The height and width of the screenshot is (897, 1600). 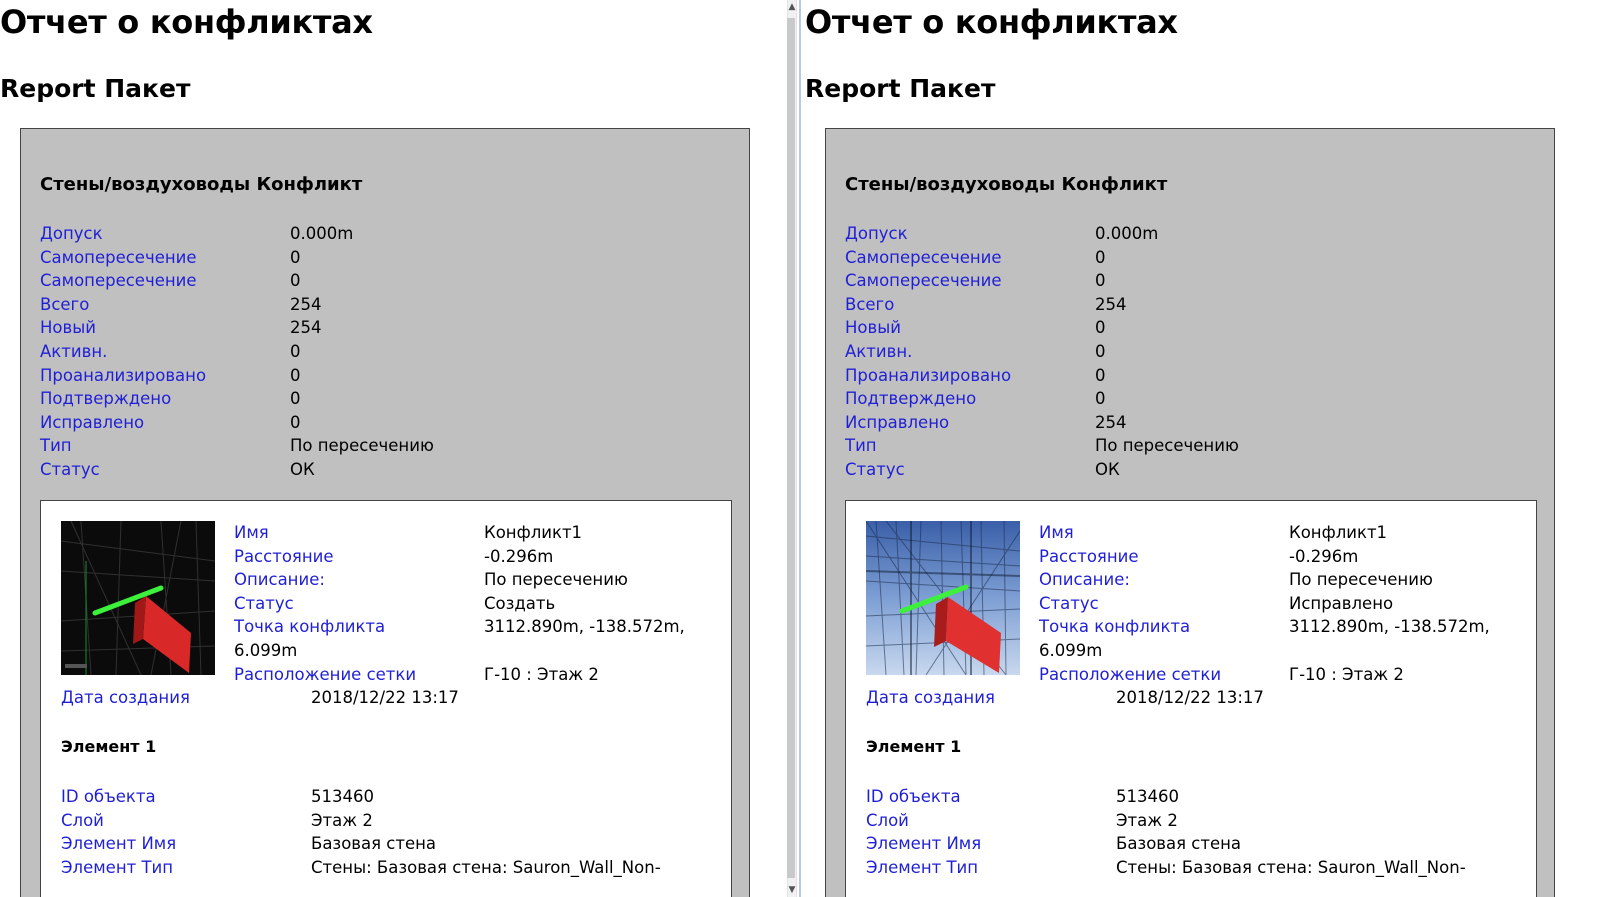 I want to click on element-label: Элемент Тип, so click(x=922, y=867).